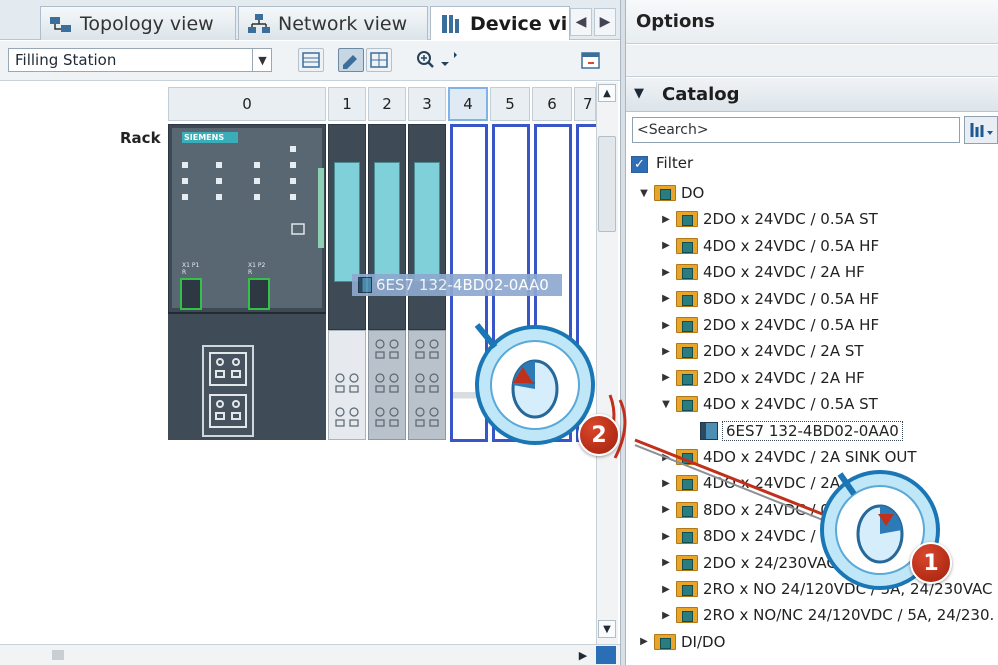  Describe the element at coordinates (748, 563) in the screenshot. I see `catalog-subfolder: ▶ 2DO x 24/230VAC` at that location.